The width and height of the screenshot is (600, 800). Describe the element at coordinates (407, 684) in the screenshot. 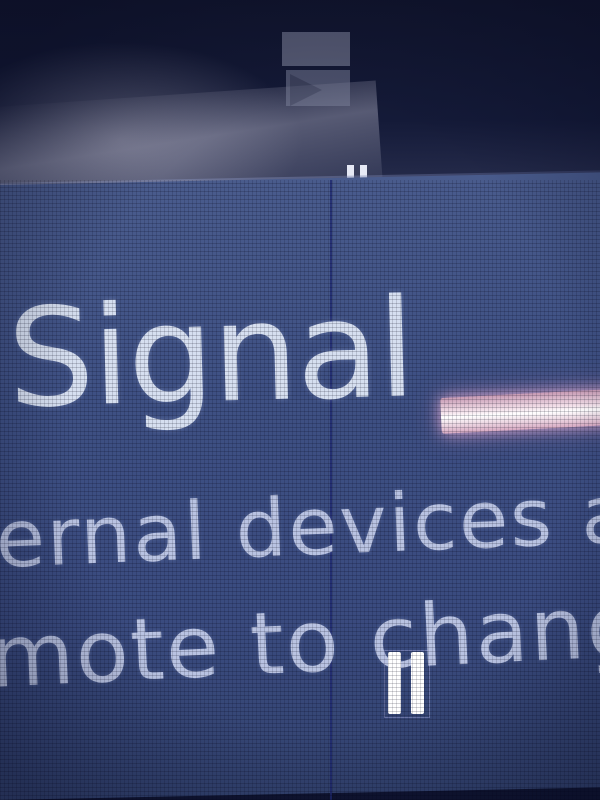

I see `pause-icon` at that location.